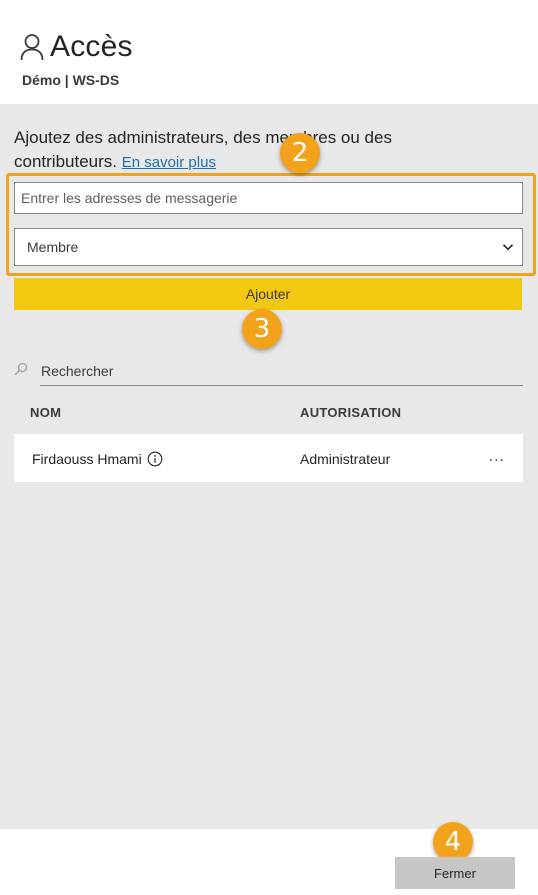 The width and height of the screenshot is (538, 895). Describe the element at coordinates (350, 412) in the screenshot. I see `column-header-permission: AUTORISATION` at that location.